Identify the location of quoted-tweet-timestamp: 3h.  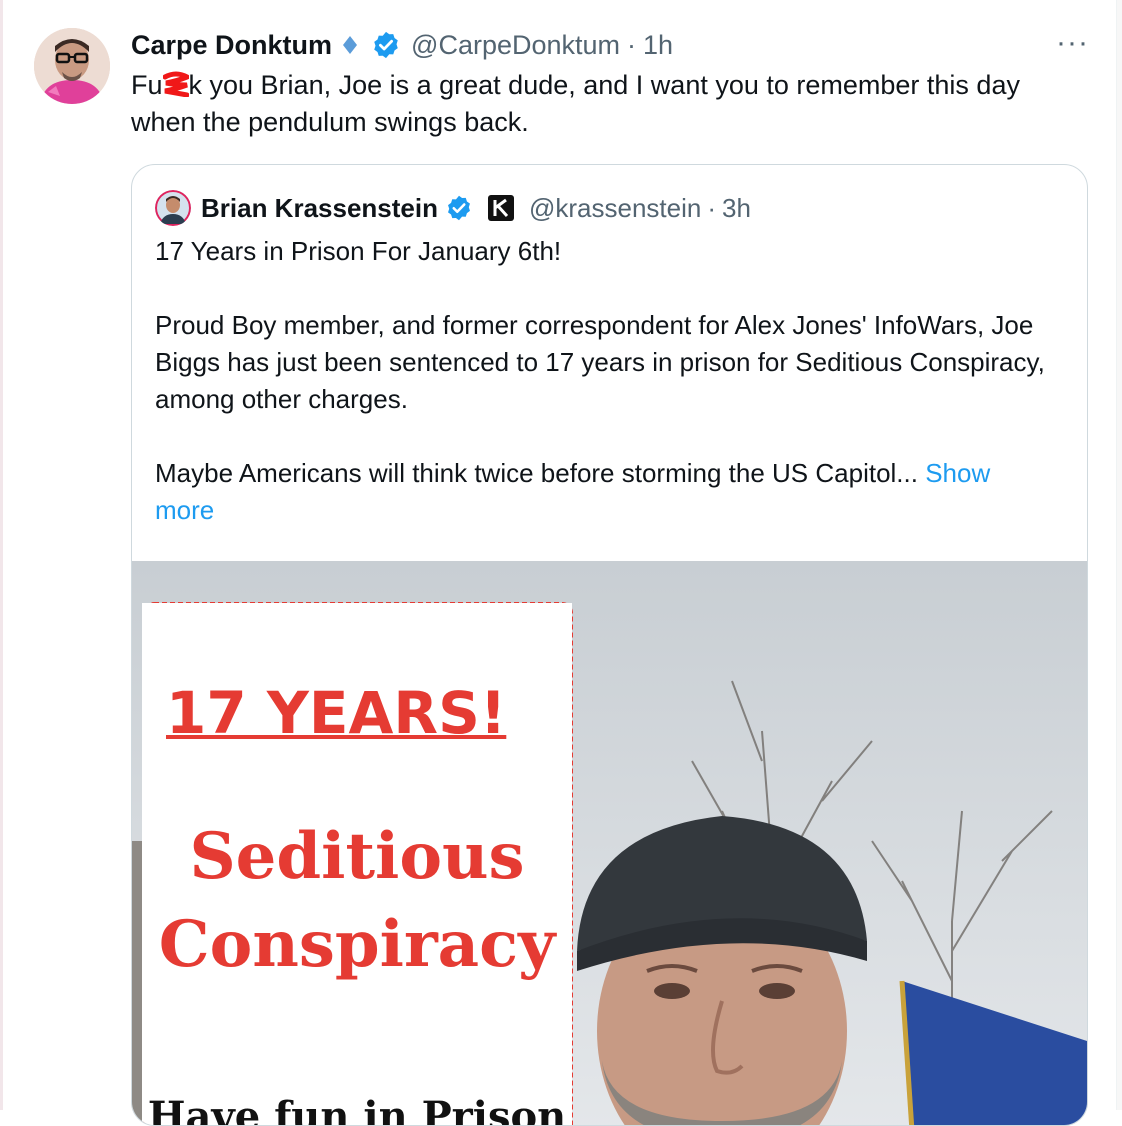
(736, 208).